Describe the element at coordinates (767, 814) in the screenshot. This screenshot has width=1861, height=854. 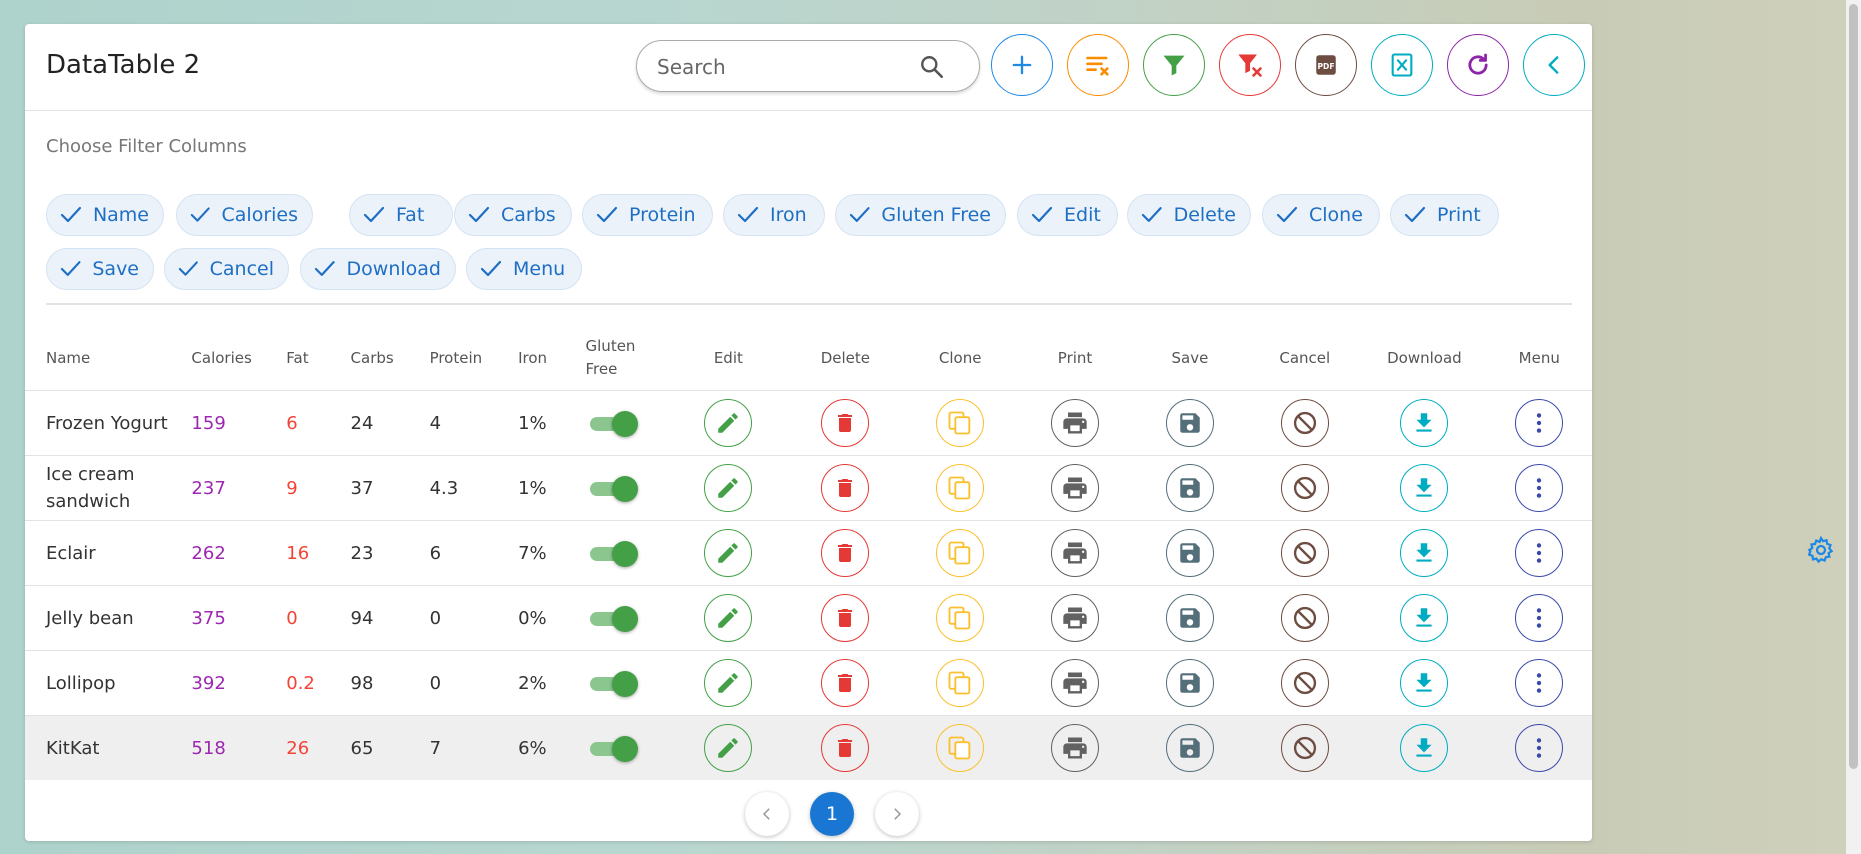
I see `prev-page-button` at that location.